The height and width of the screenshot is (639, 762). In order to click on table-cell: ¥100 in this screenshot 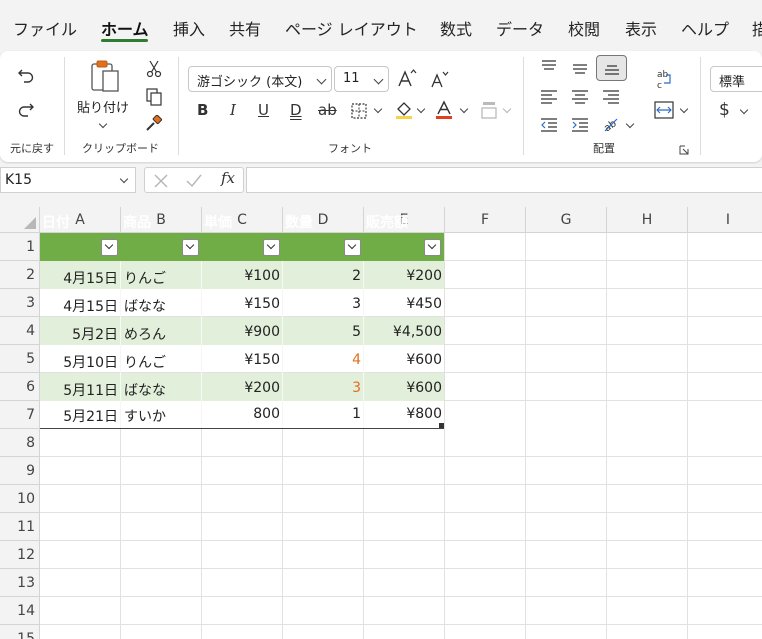, I will do `click(242, 277)`.